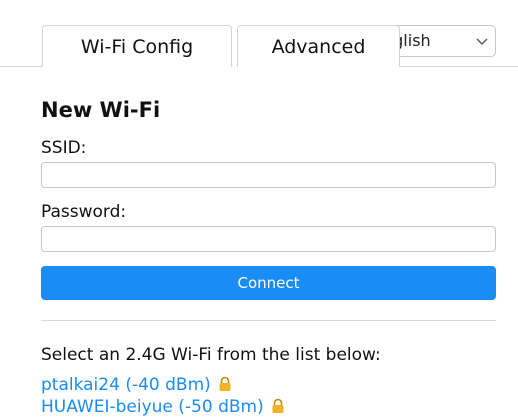  I want to click on chevron-down-icon, so click(482, 41).